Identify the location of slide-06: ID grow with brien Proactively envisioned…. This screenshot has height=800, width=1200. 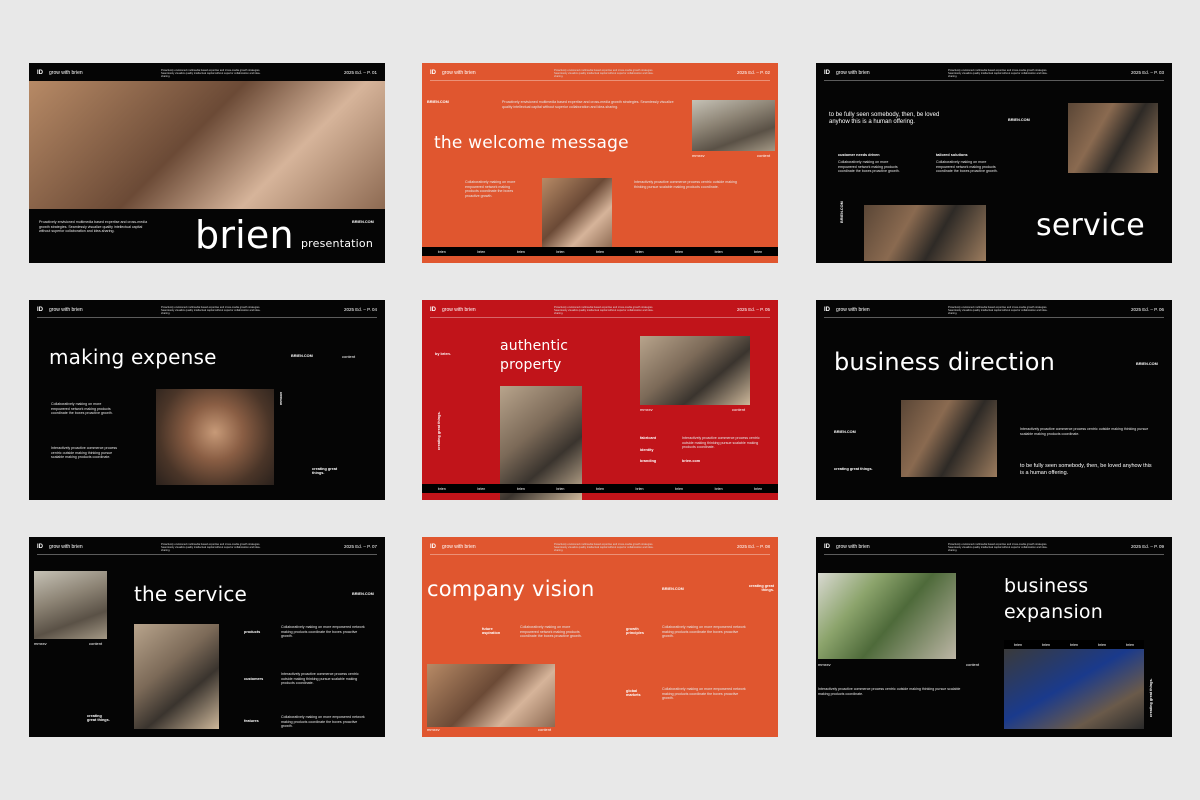
(994, 400).